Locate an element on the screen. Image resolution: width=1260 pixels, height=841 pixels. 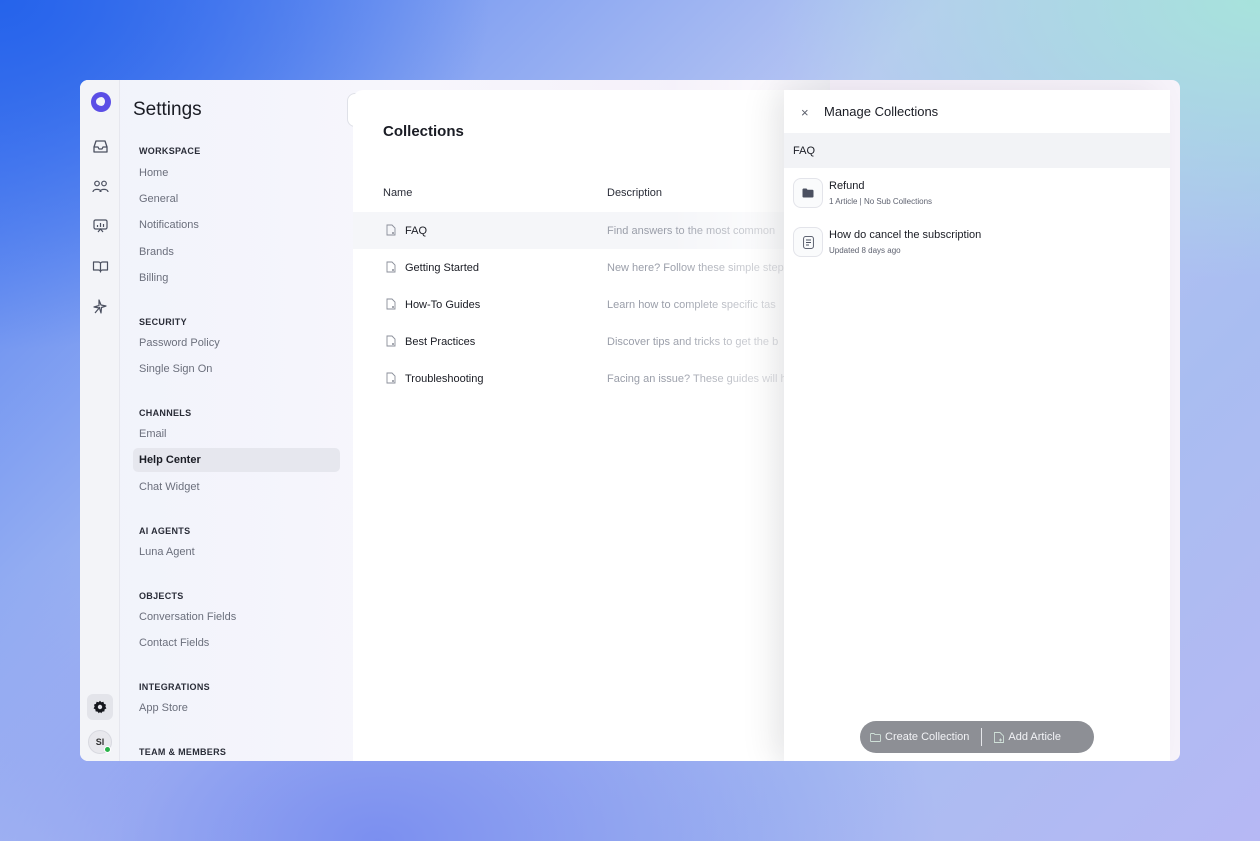
page-title: Settings is located at coordinates (167, 109).